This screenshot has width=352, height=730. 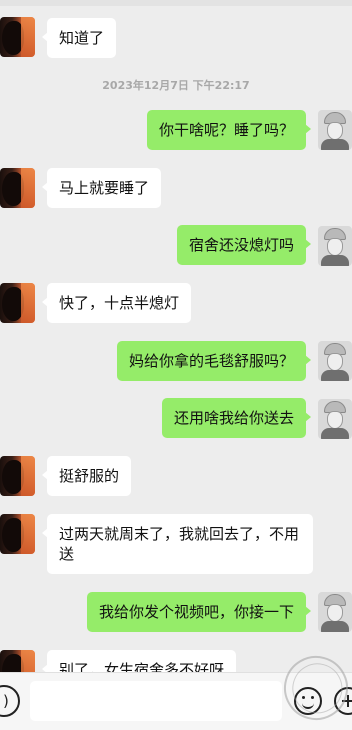 What do you see at coordinates (229, 130) in the screenshot?
I see `message-bubble-sent: 你干啥呢？睡了吗？` at bounding box center [229, 130].